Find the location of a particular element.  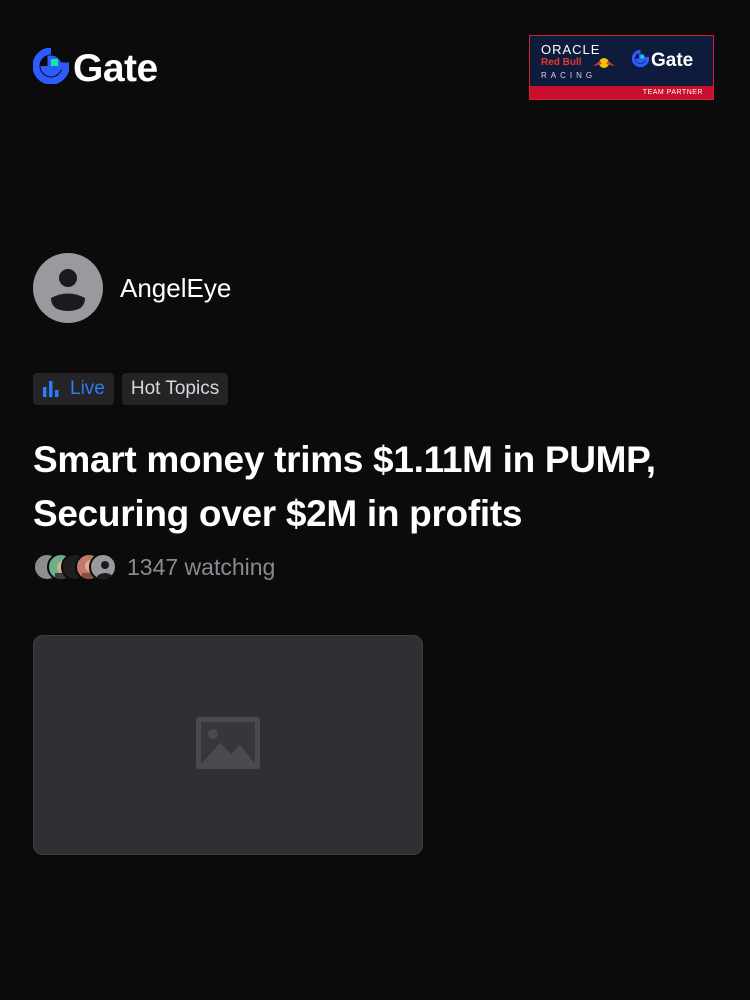

team-partner-badge: ORACLE Red Bull RACING Gate TEAM PARTNER is located at coordinates (621, 67).